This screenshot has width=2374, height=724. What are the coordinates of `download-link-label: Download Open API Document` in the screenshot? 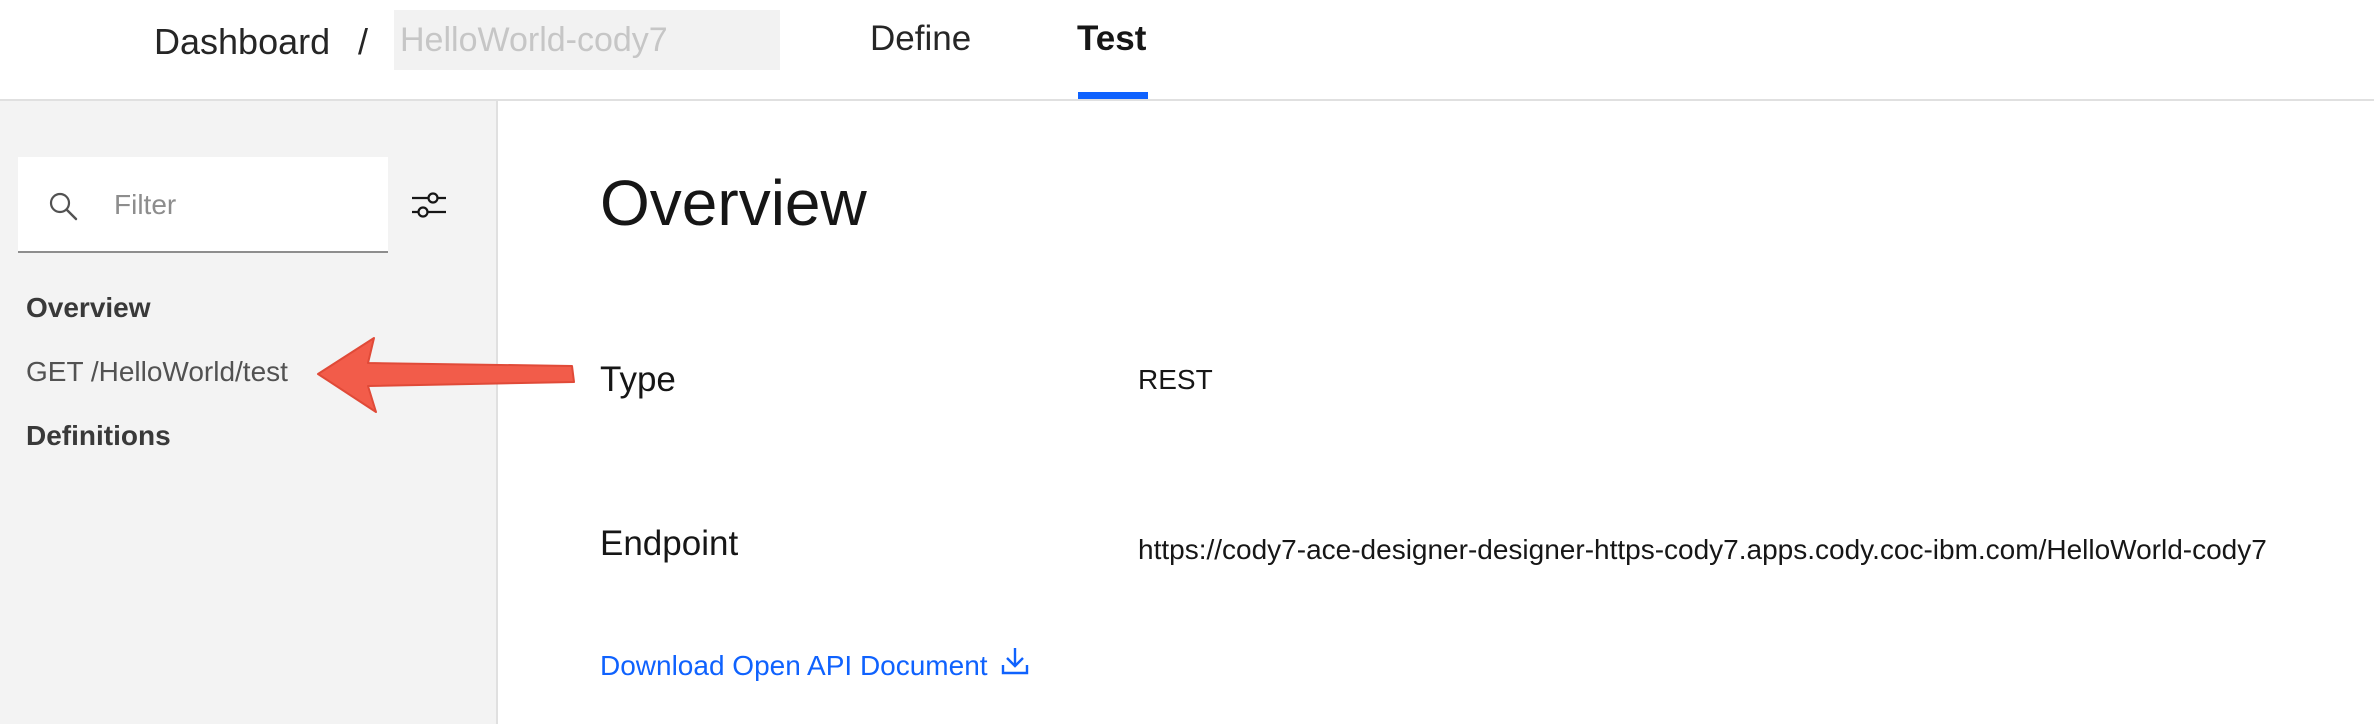 It's located at (794, 665).